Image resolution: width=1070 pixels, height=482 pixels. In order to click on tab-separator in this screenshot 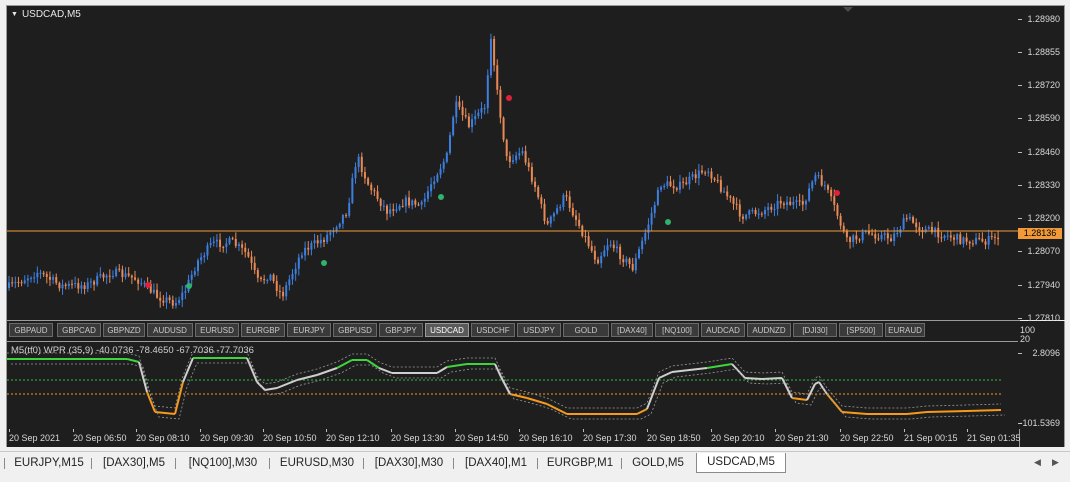, I will do `click(621, 463)`.